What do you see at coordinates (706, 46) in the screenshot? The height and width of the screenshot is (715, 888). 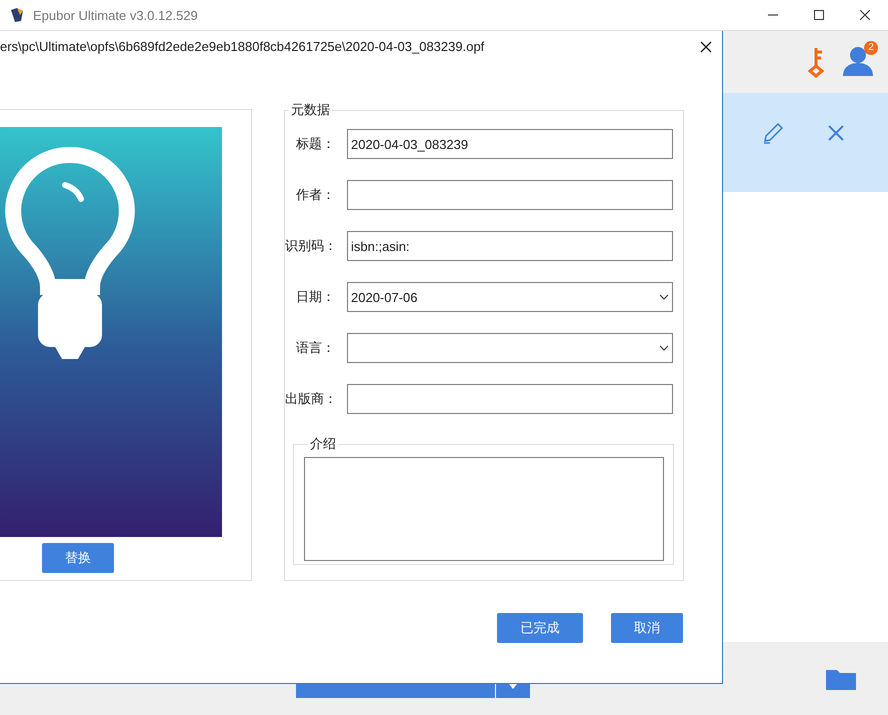 I see `close-button` at bounding box center [706, 46].